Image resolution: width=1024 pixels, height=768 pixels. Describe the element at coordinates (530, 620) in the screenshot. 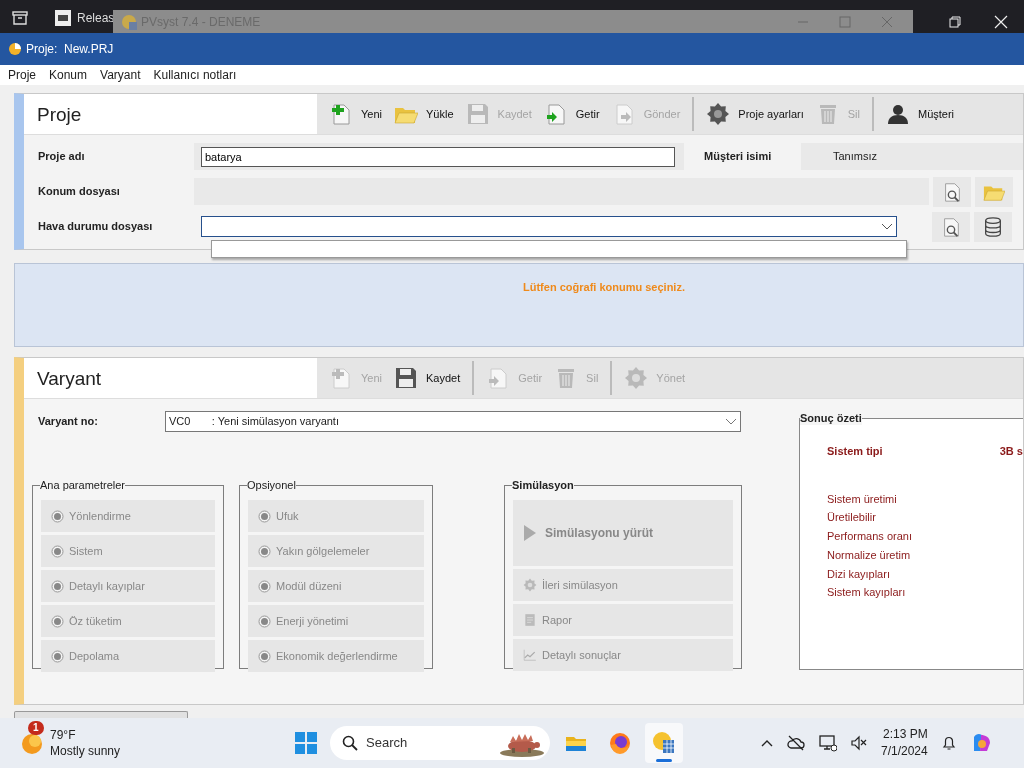

I see `document-icon` at that location.